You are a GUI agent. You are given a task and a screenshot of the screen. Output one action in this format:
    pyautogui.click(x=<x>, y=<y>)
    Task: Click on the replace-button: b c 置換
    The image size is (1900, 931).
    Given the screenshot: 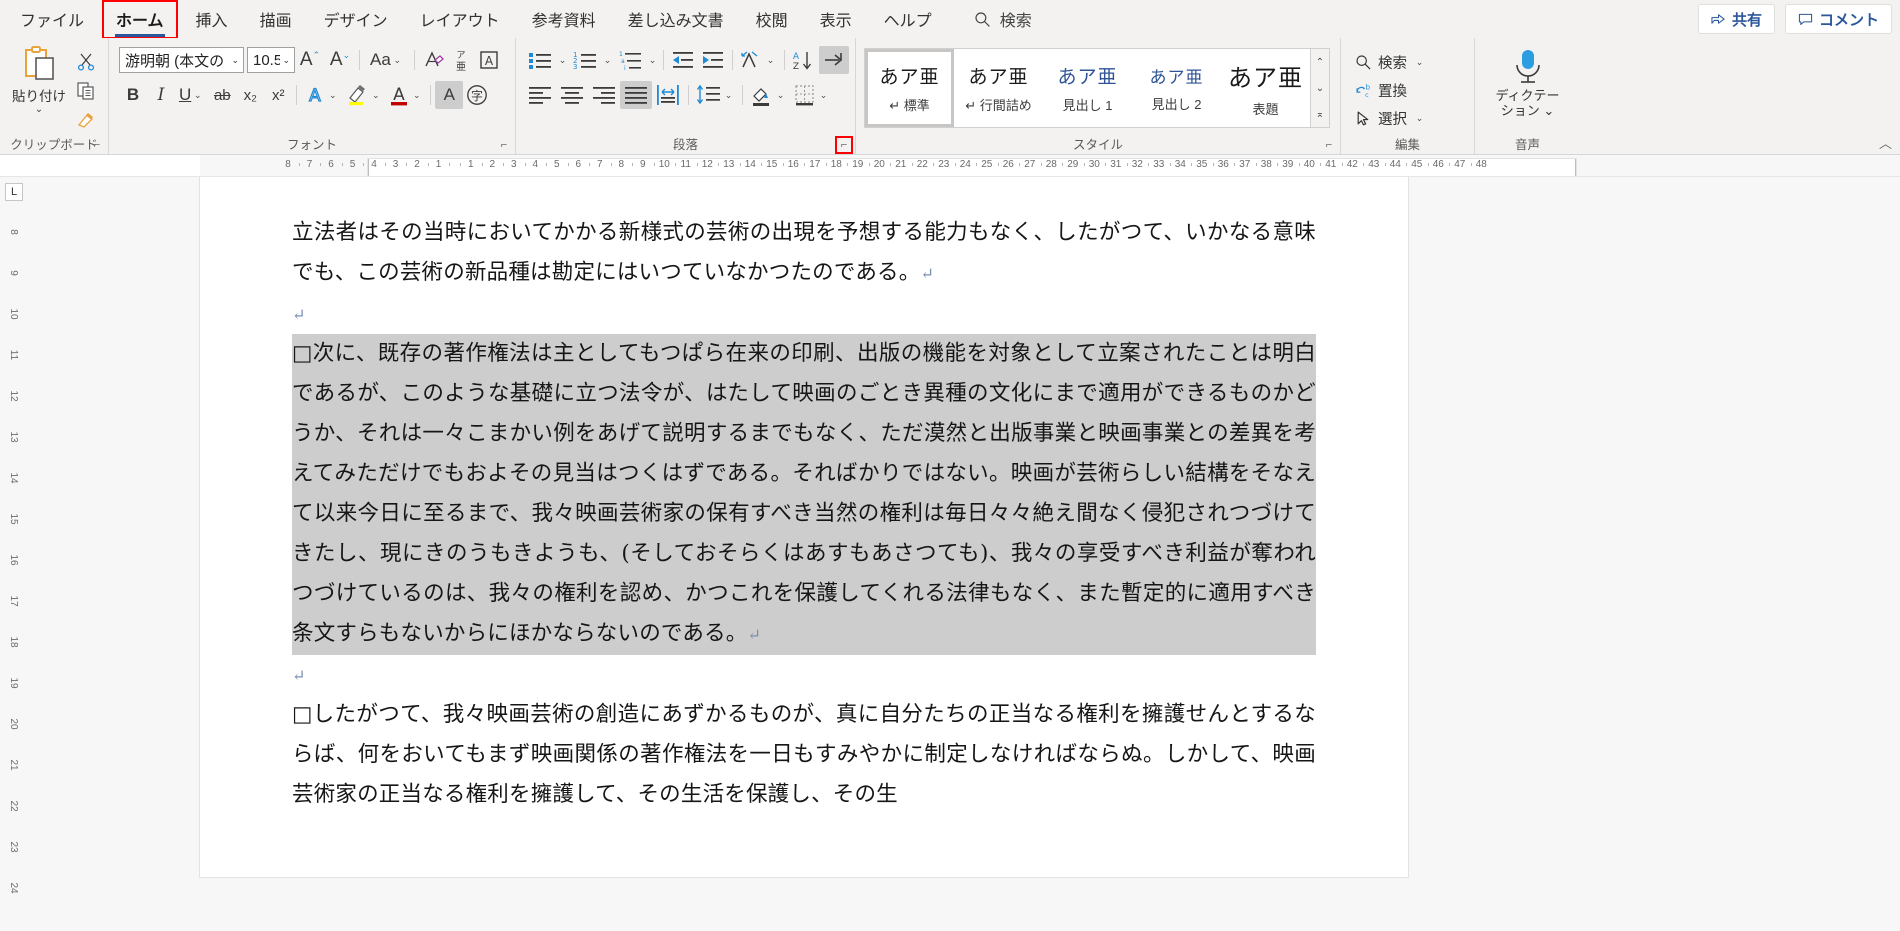 What is the action you would take?
    pyautogui.click(x=1381, y=90)
    